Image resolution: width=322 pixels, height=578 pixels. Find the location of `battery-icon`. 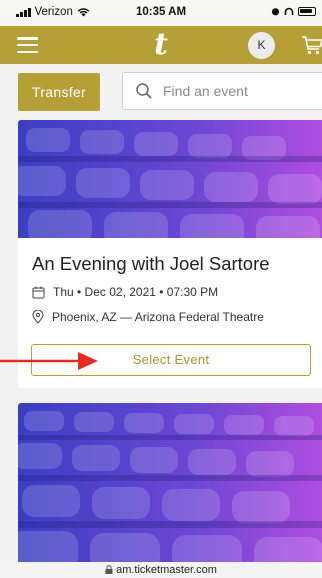

battery-icon is located at coordinates (307, 11).